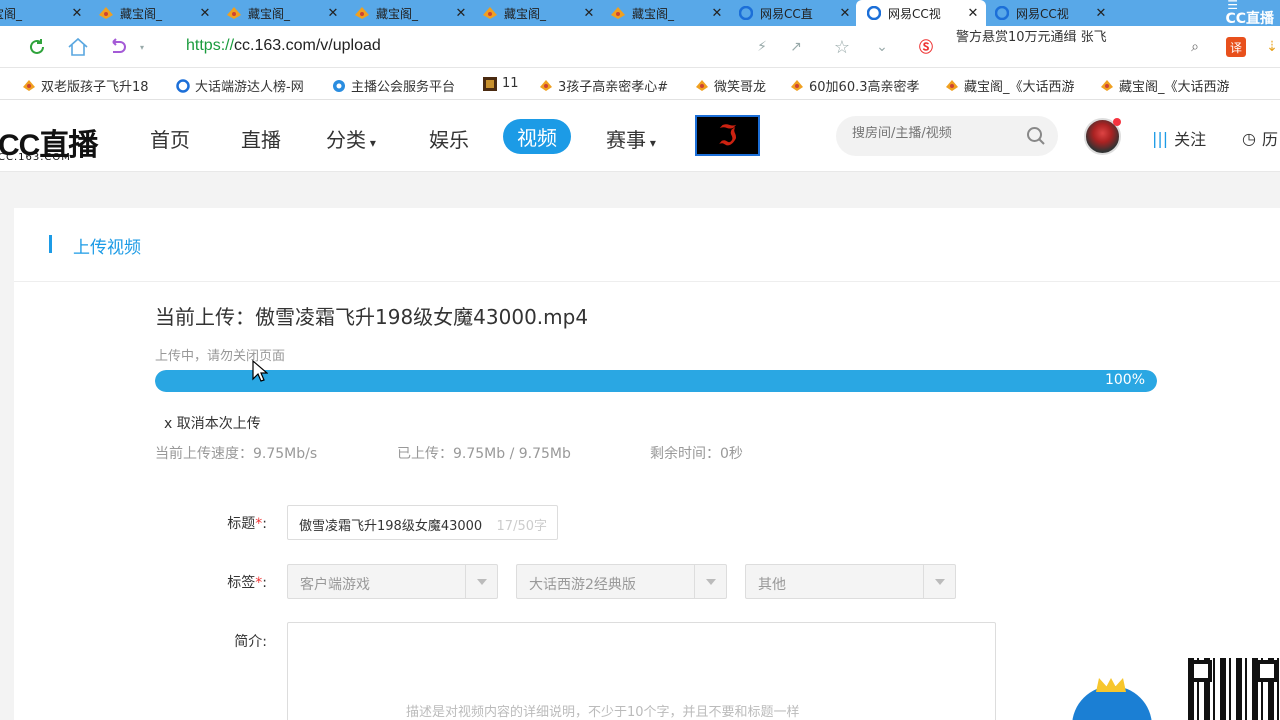  I want to click on search-icon, so click(1036, 138).